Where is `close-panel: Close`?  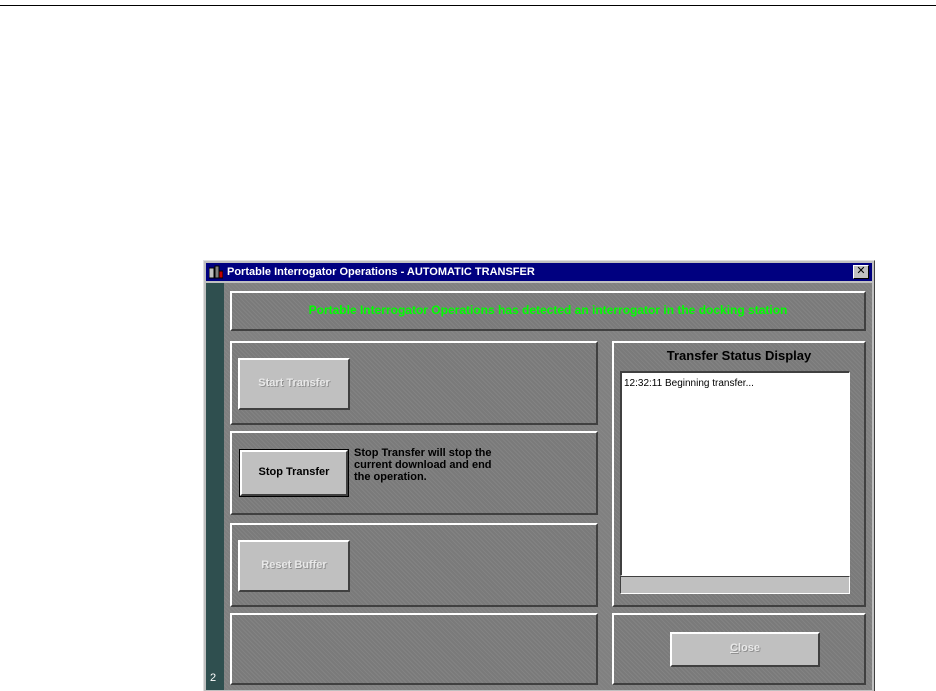
close-panel: Close is located at coordinates (739, 649).